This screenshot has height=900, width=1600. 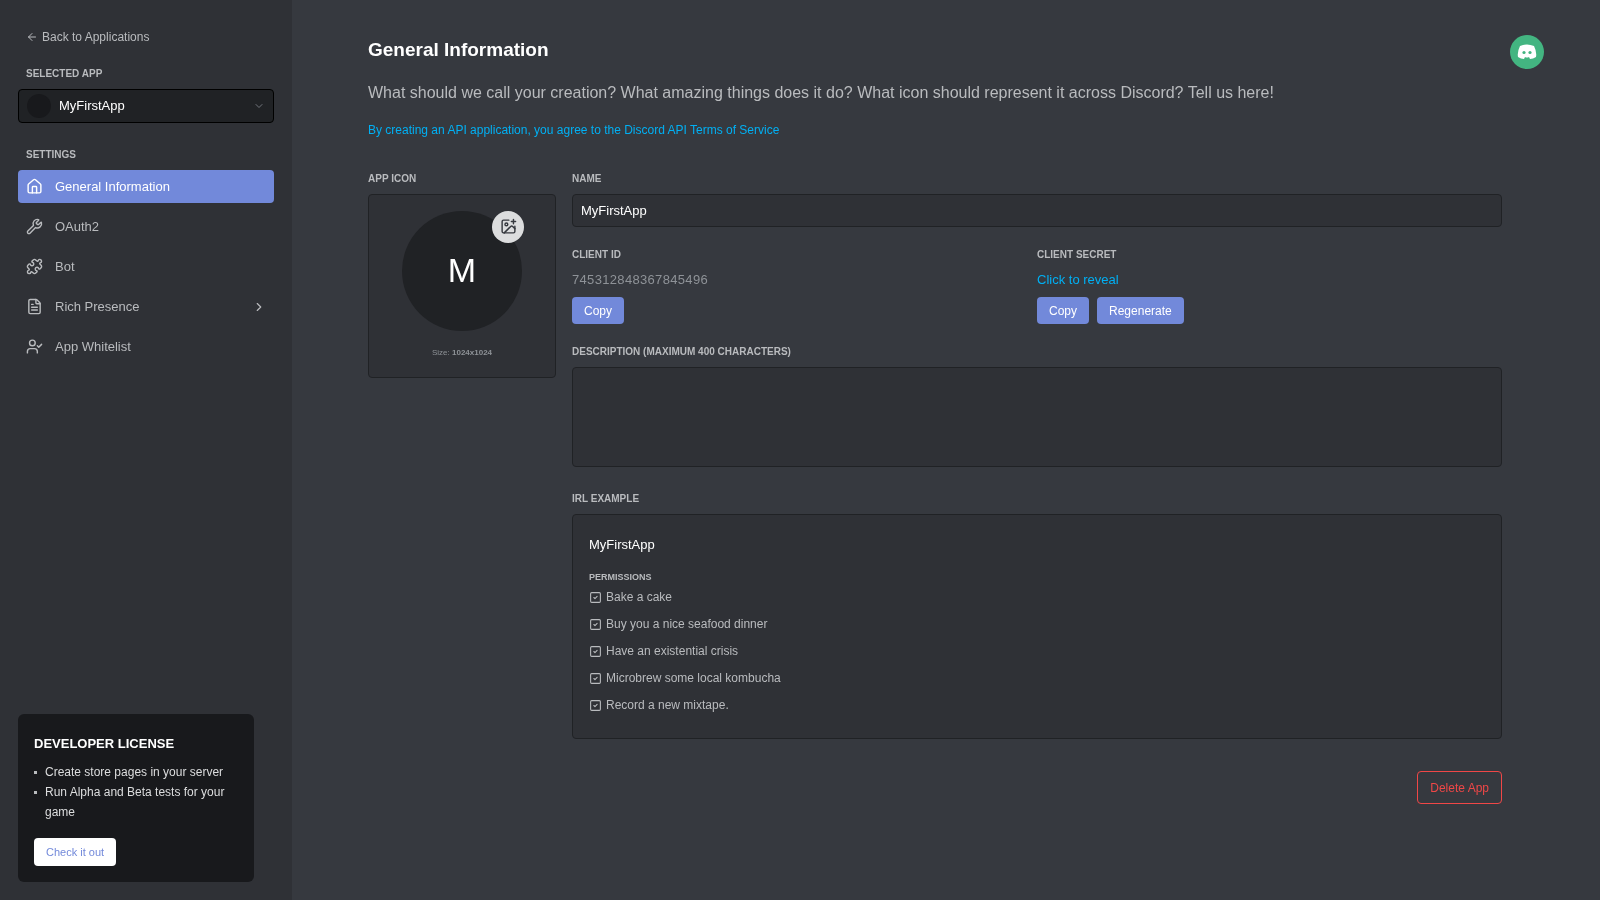 I want to click on nav-label: Bot, so click(x=65, y=266).